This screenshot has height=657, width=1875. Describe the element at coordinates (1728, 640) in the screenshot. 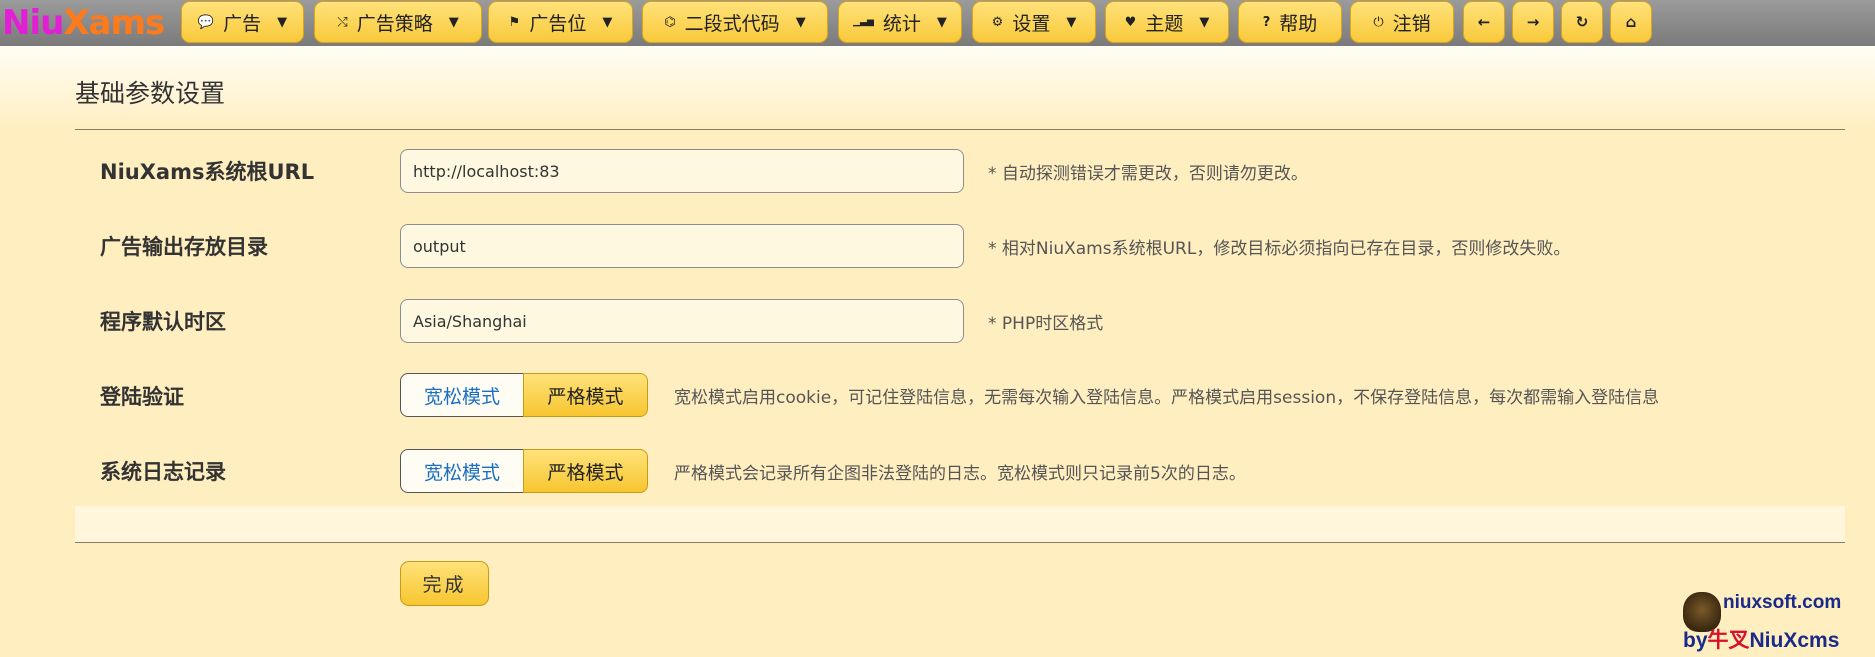

I see `brand-by-cn: 牛叉` at that location.